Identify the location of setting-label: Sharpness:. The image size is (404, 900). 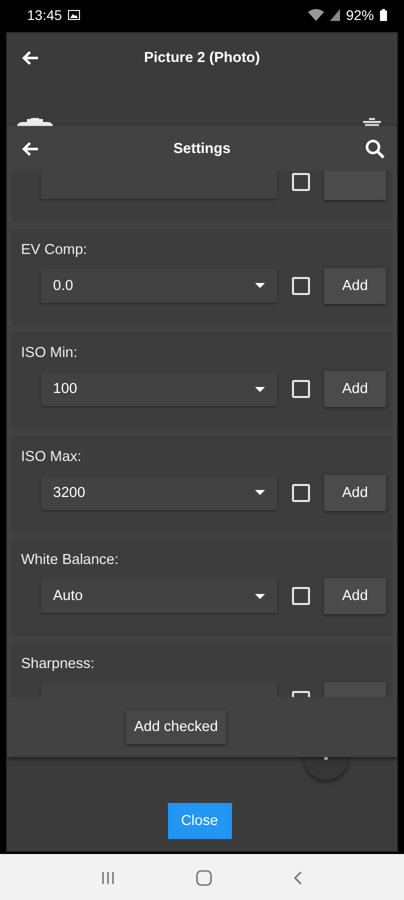
(57, 664).